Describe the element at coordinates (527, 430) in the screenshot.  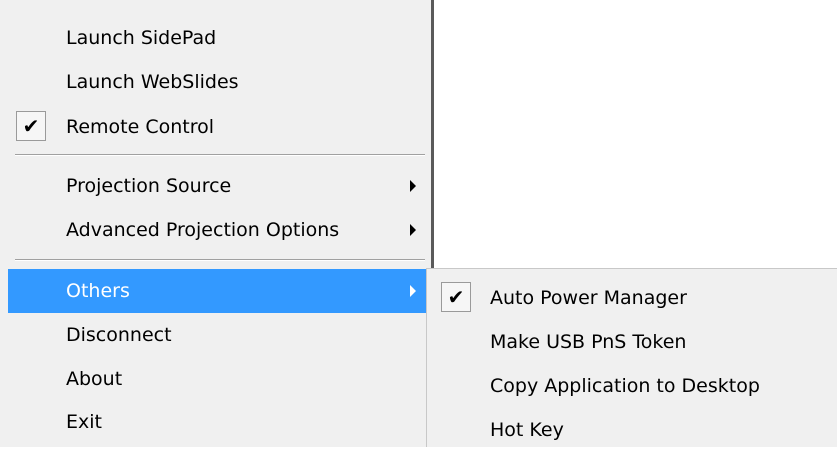
I see `menu-item-label: Hot Key` at that location.